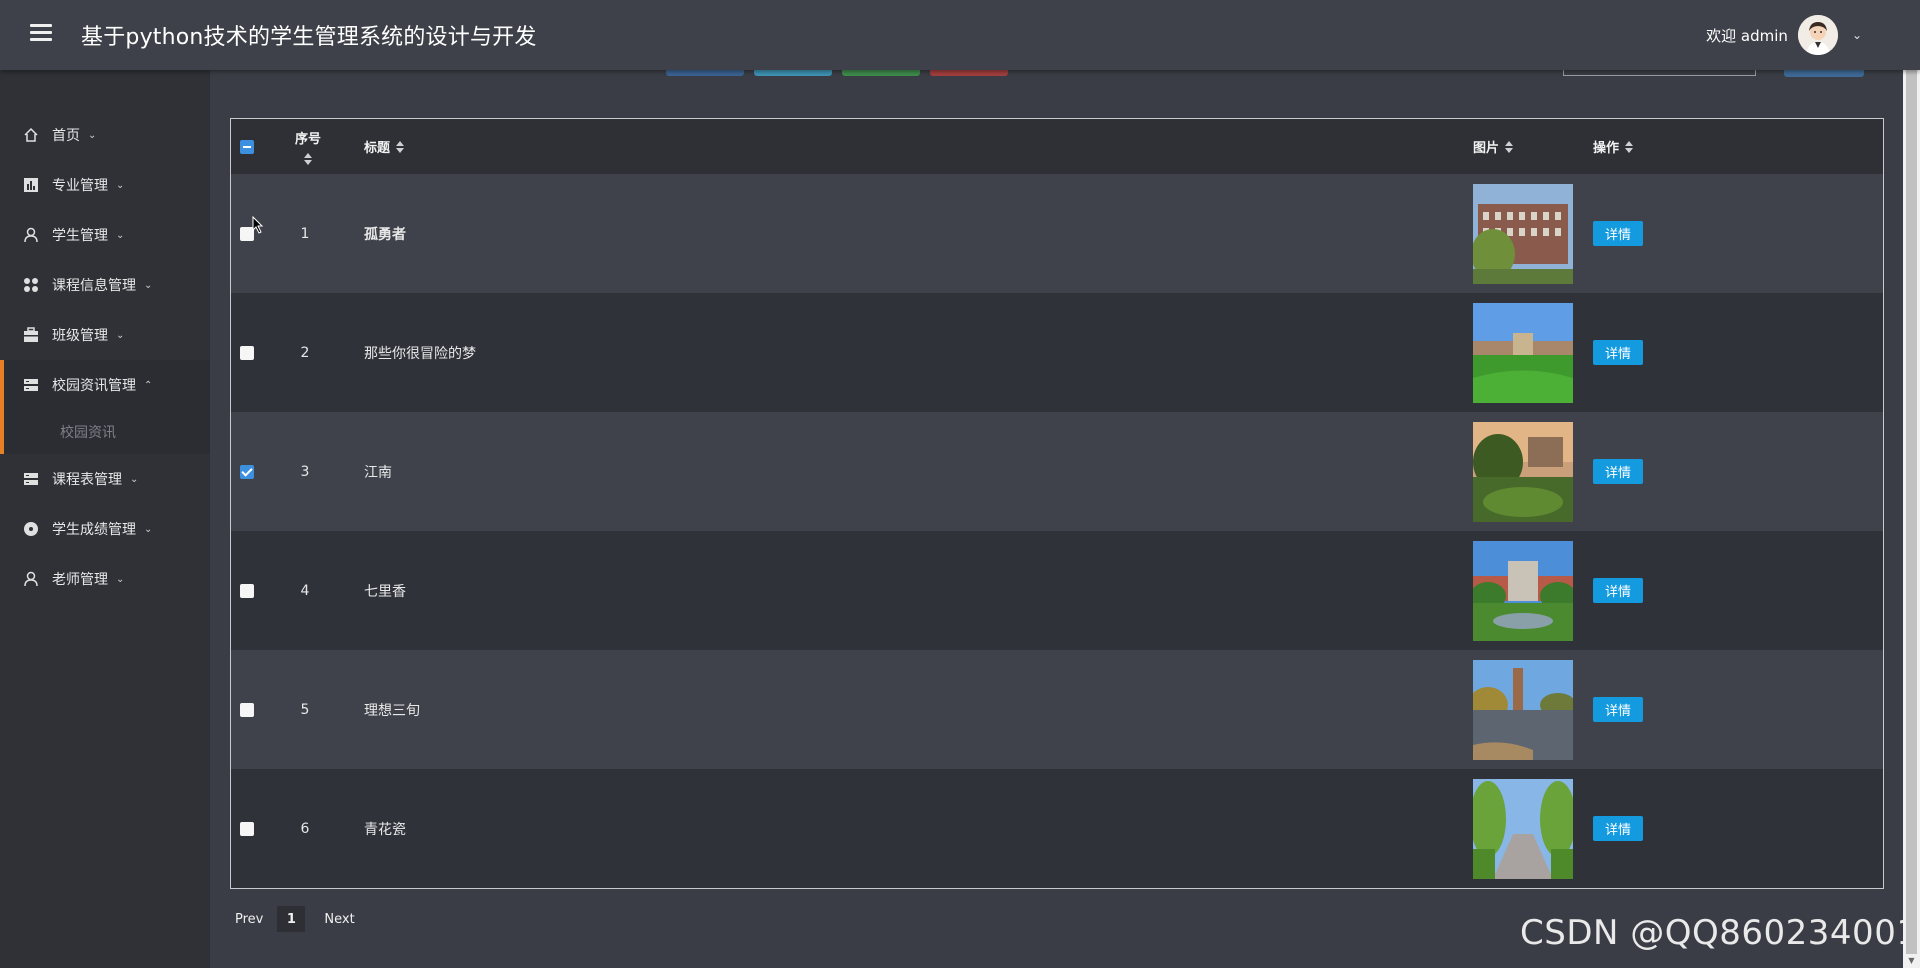  Describe the element at coordinates (1057, 233) in the screenshot. I see `table-row: 1 孤勇者 详情` at that location.